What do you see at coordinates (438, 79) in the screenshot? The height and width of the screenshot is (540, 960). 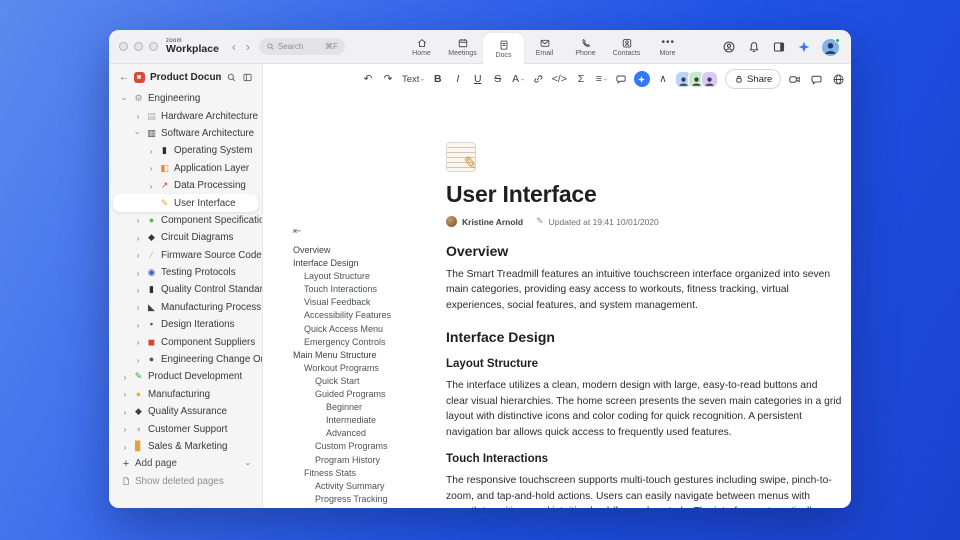 I see `bold-button: B` at bounding box center [438, 79].